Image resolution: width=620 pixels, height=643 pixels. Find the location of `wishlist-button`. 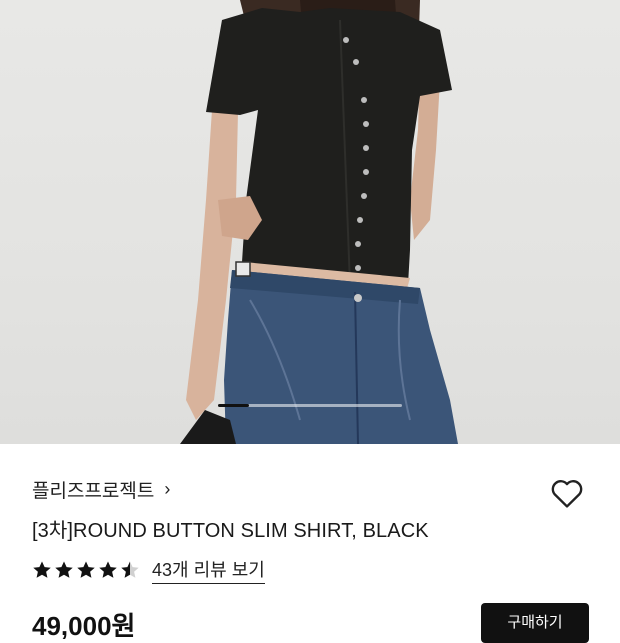

wishlist-button is located at coordinates (567, 493).